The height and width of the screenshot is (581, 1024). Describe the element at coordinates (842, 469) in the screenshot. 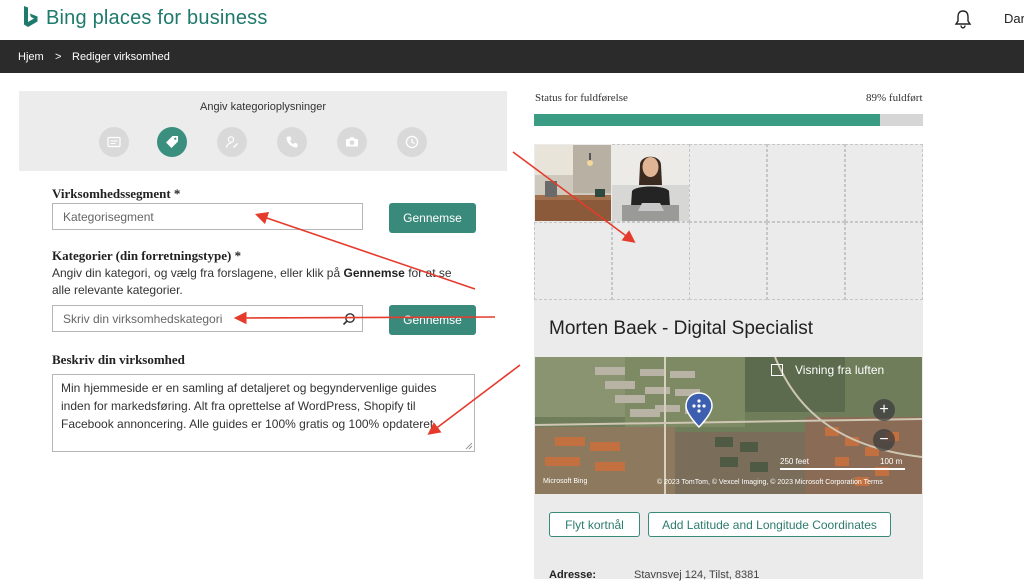

I see `map-scale-bar` at that location.